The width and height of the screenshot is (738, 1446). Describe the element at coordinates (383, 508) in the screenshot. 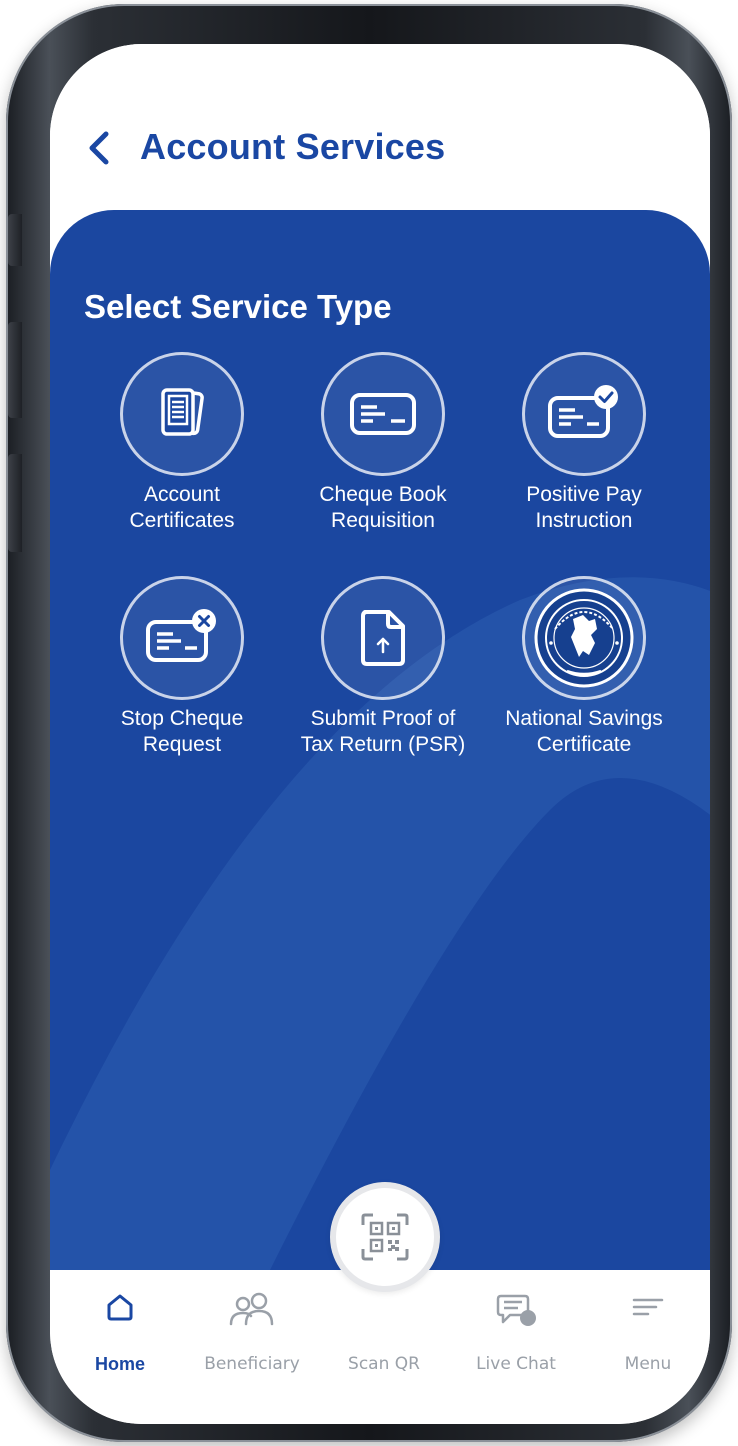

I see `service-label: Cheque Book Requisition` at that location.